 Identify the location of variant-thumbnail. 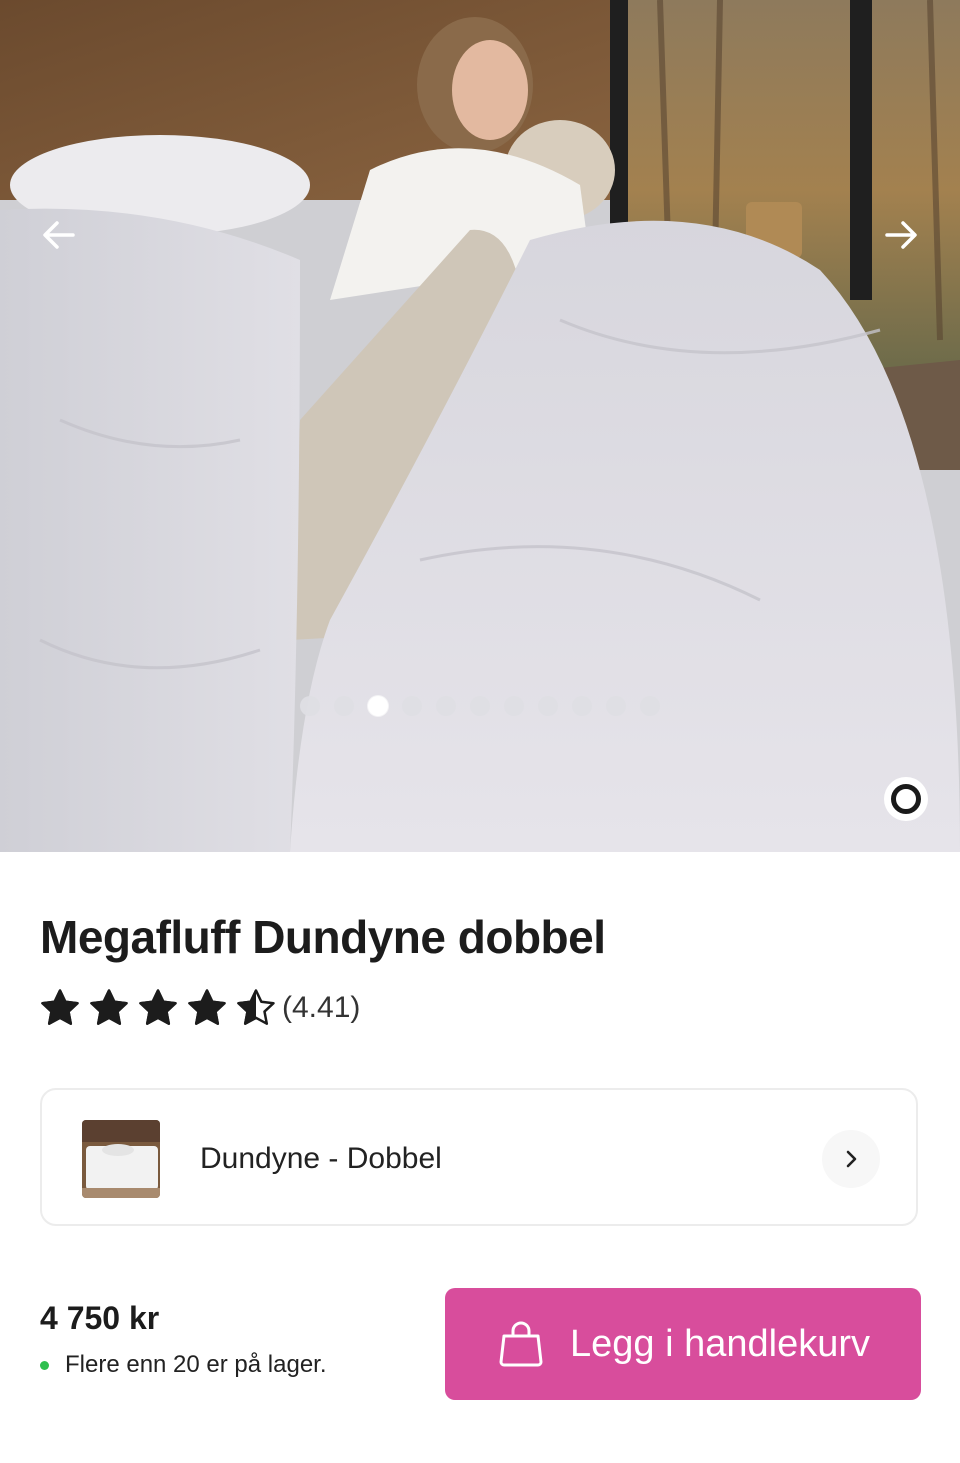
(121, 1159).